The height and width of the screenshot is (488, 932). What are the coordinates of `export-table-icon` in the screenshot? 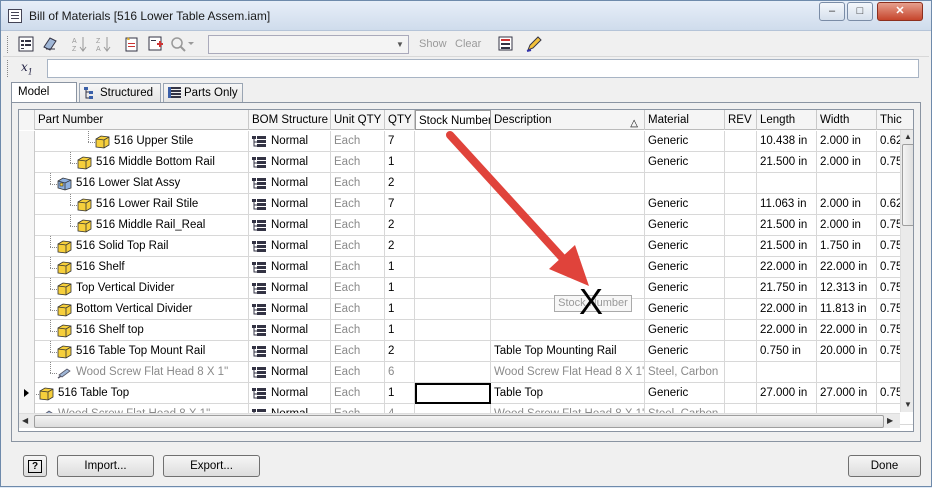 It's located at (51, 44).